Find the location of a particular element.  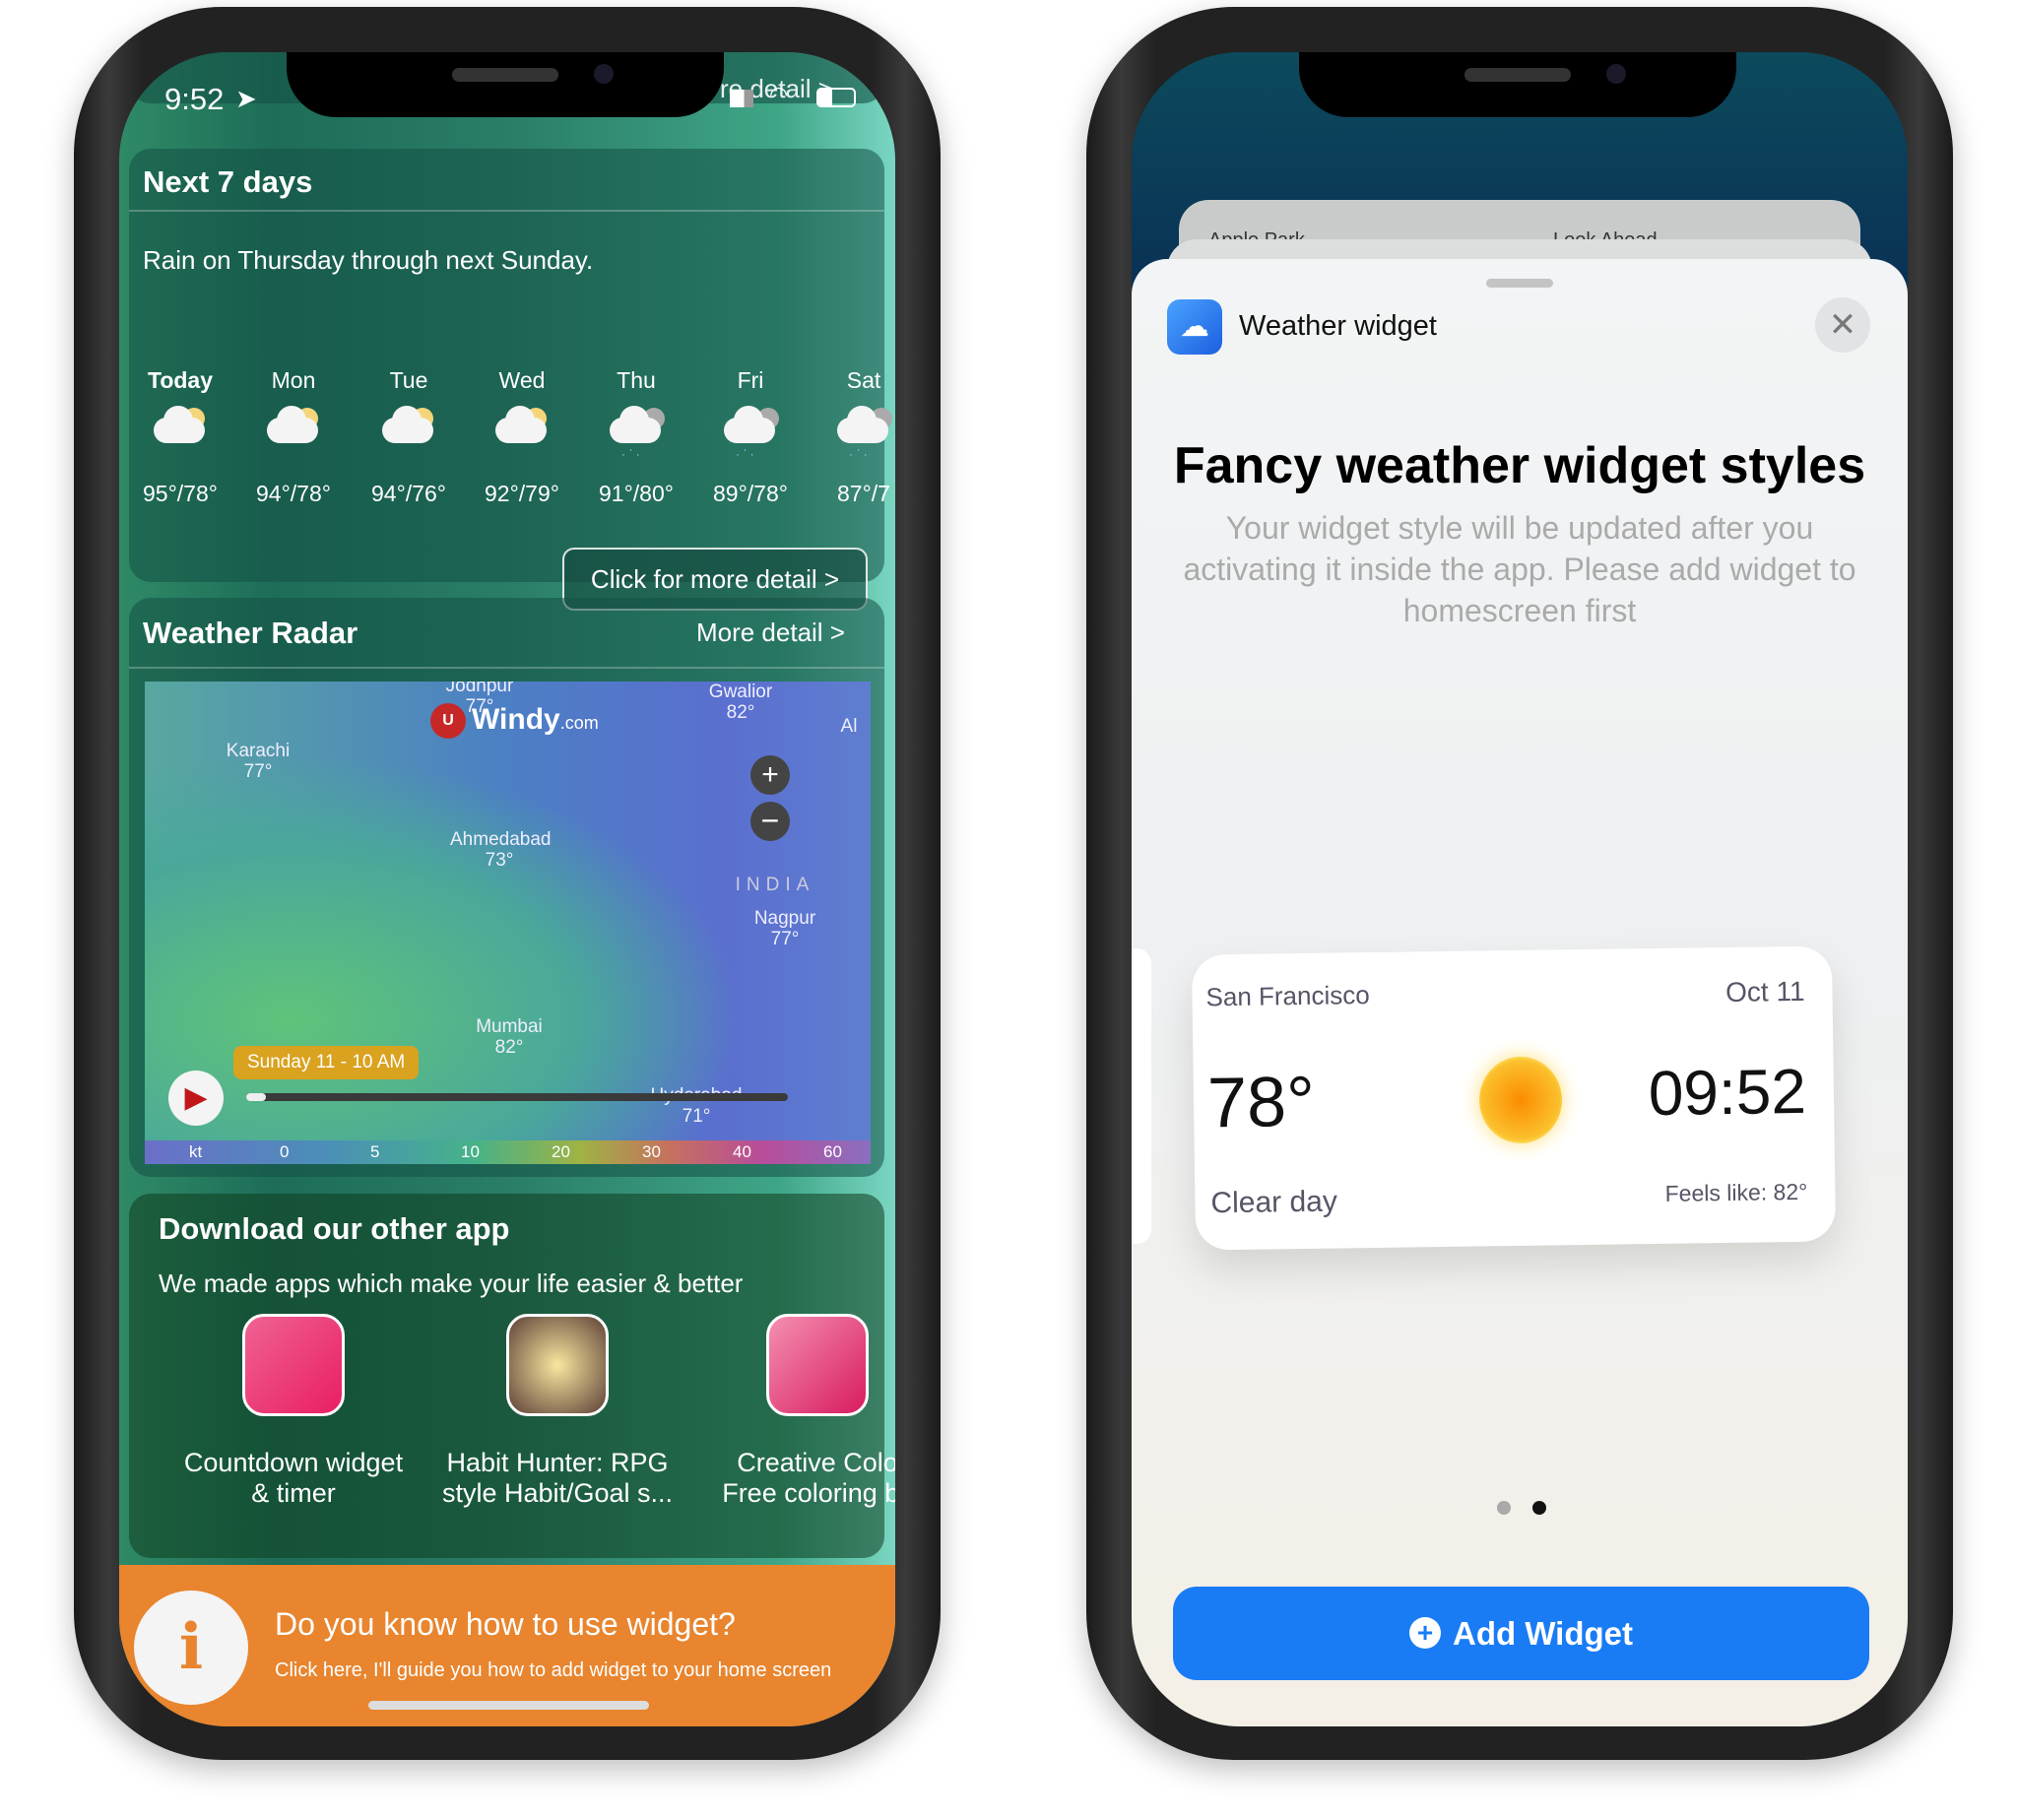

scale-tick: 5 is located at coordinates (375, 1151).